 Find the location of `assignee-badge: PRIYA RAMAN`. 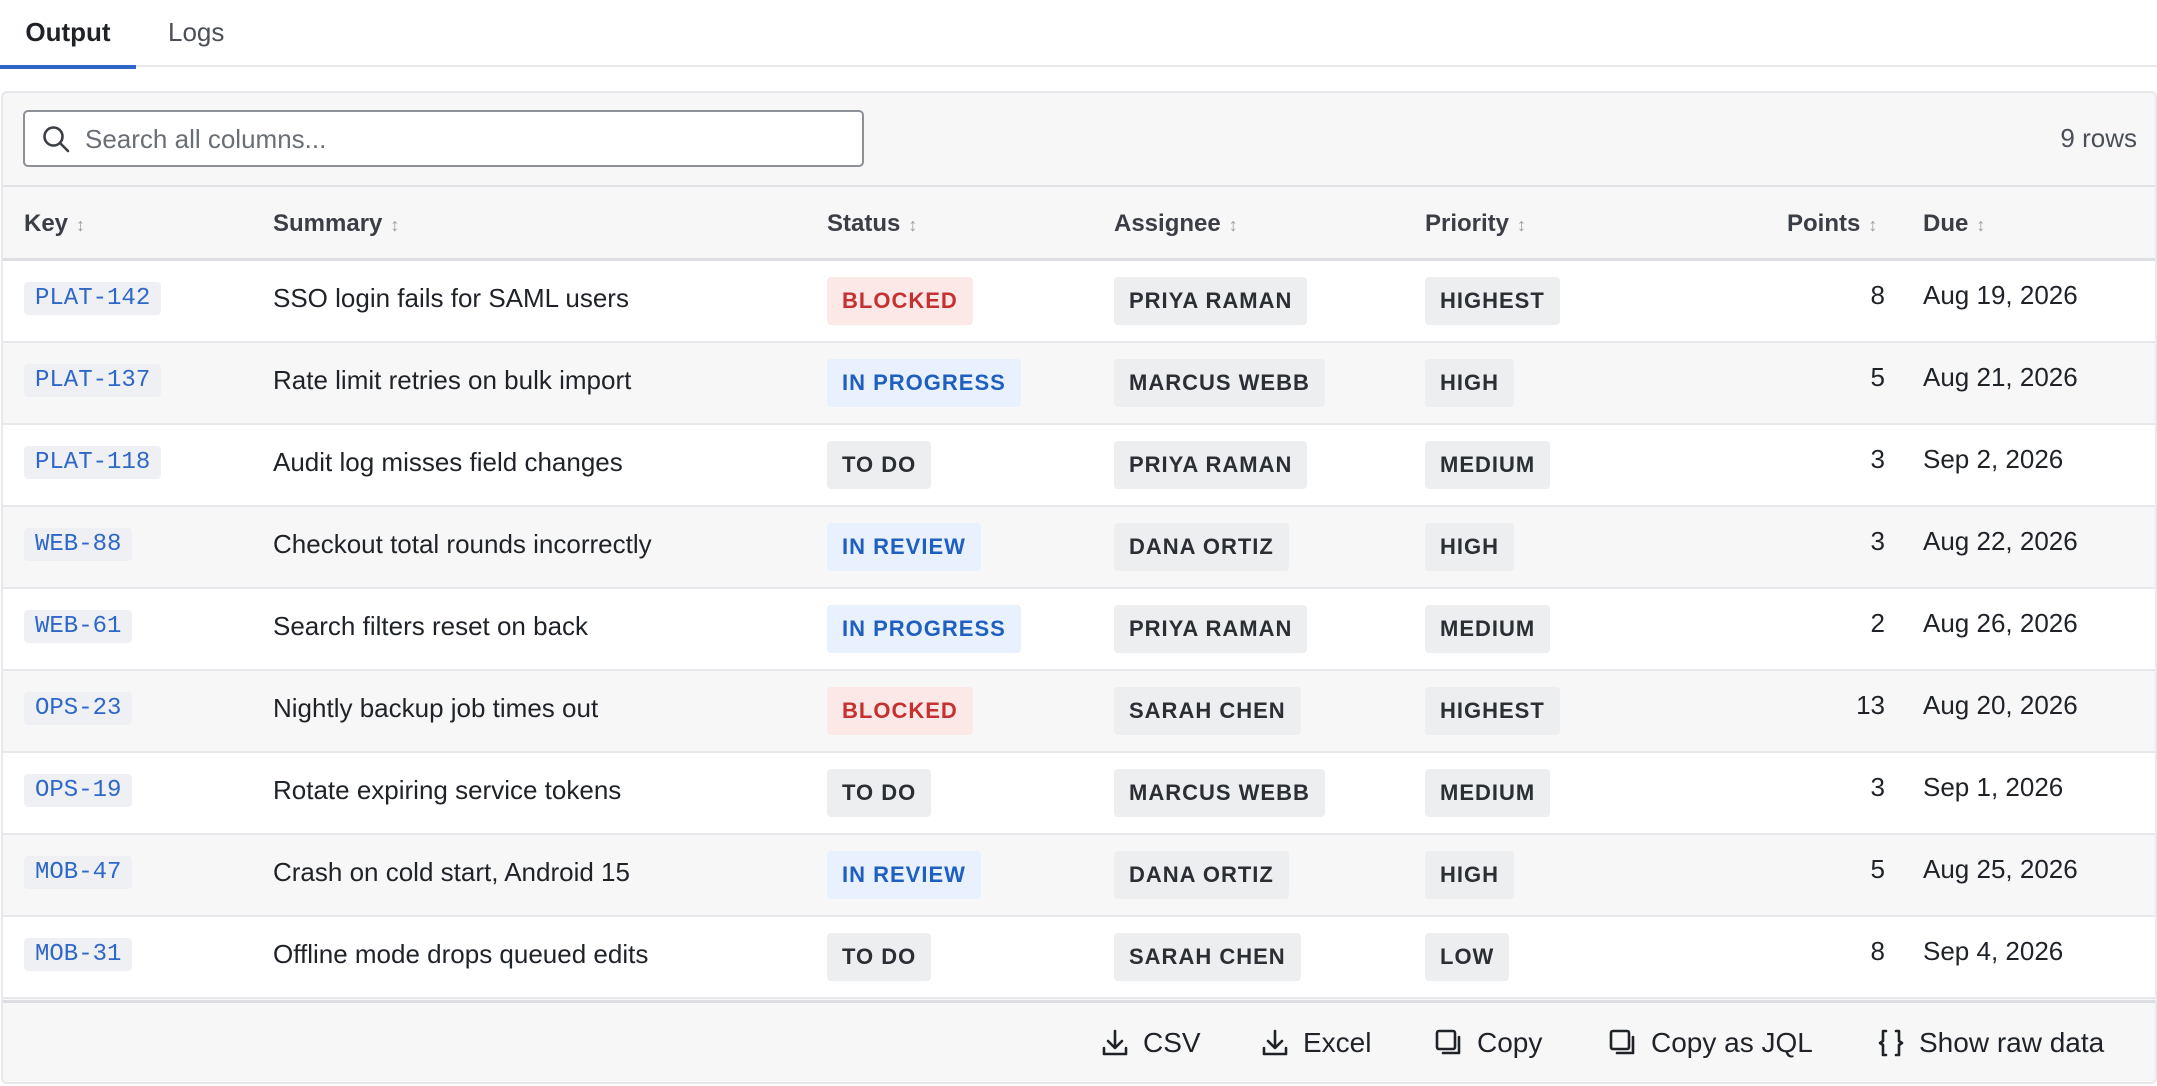

assignee-badge: PRIYA RAMAN is located at coordinates (1211, 629).